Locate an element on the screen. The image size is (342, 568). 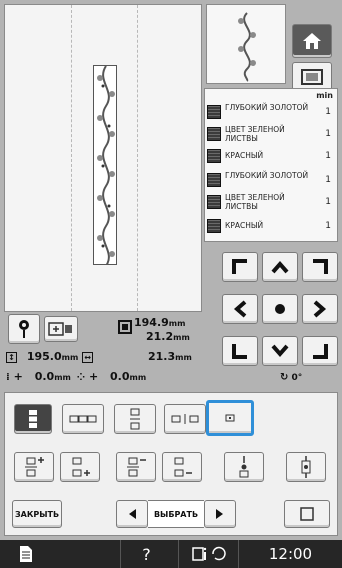
corner-up-right-icon is located at coordinates (320, 266).